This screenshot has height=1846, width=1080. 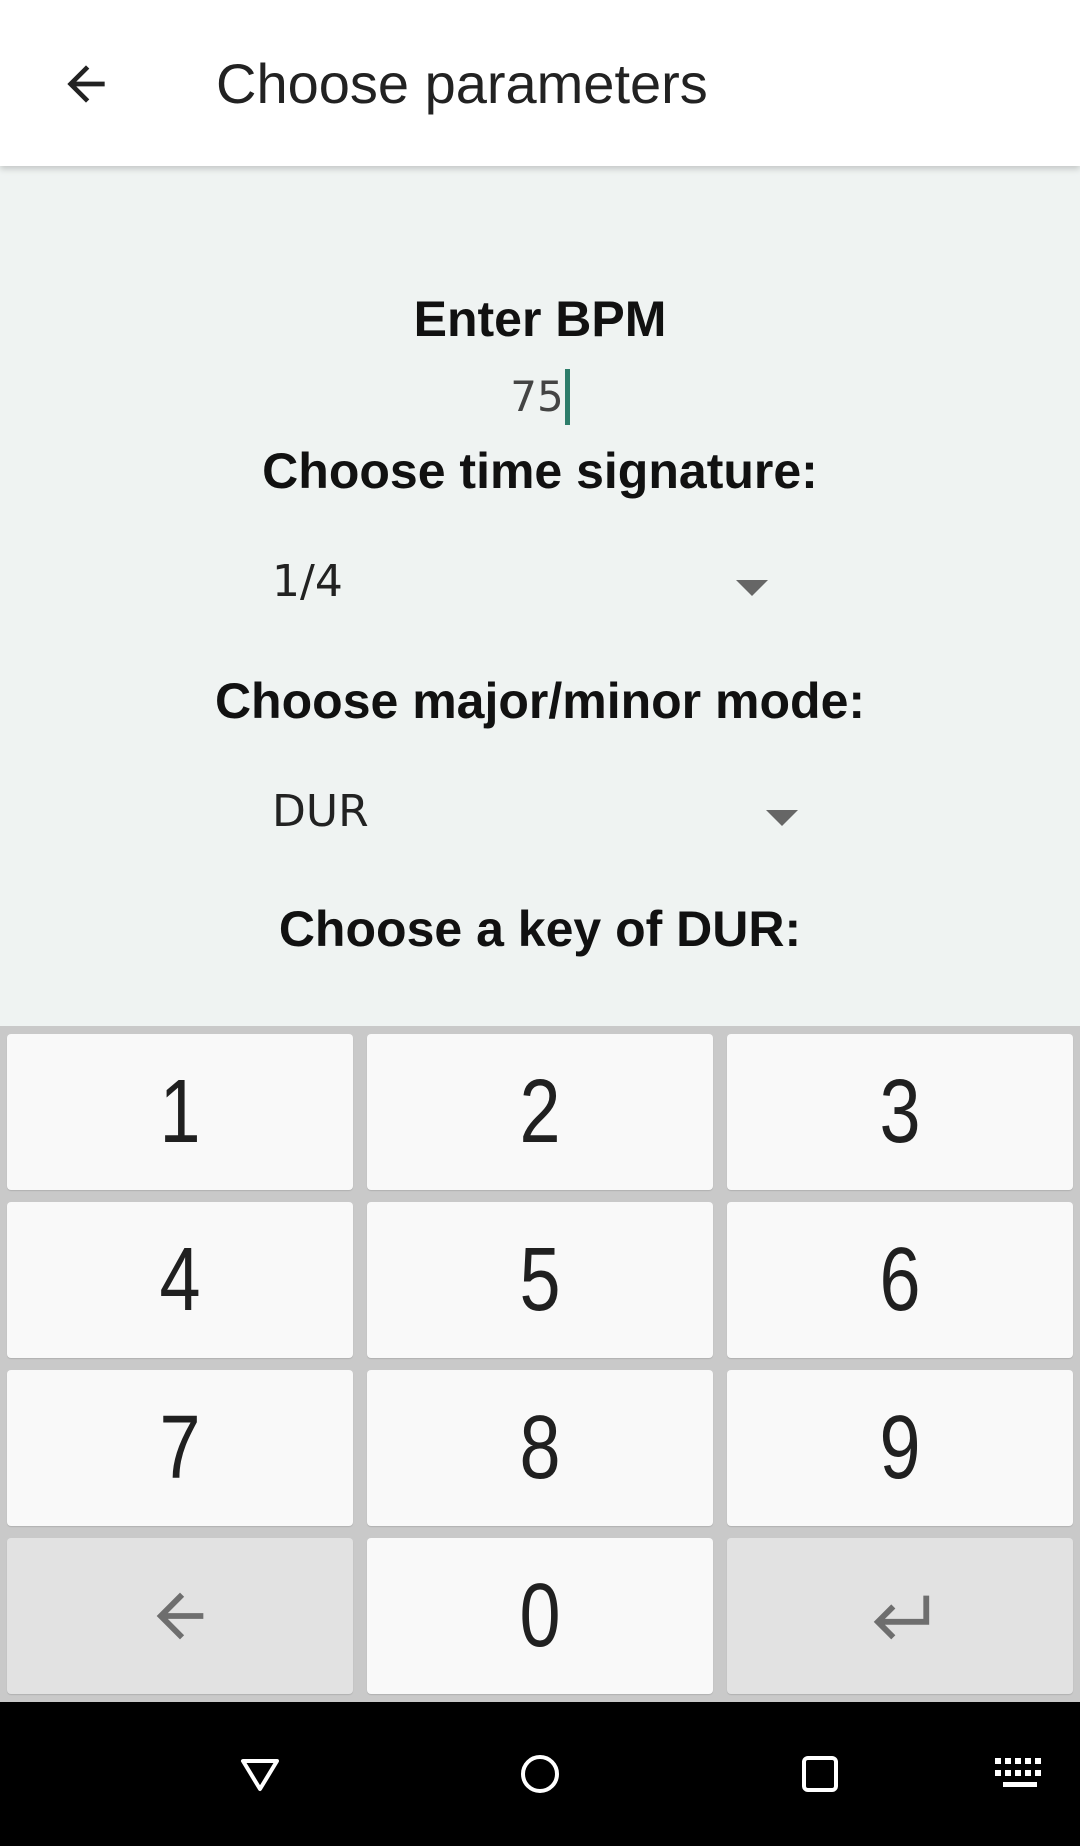 I want to click on nav-back-button, so click(x=260, y=1774).